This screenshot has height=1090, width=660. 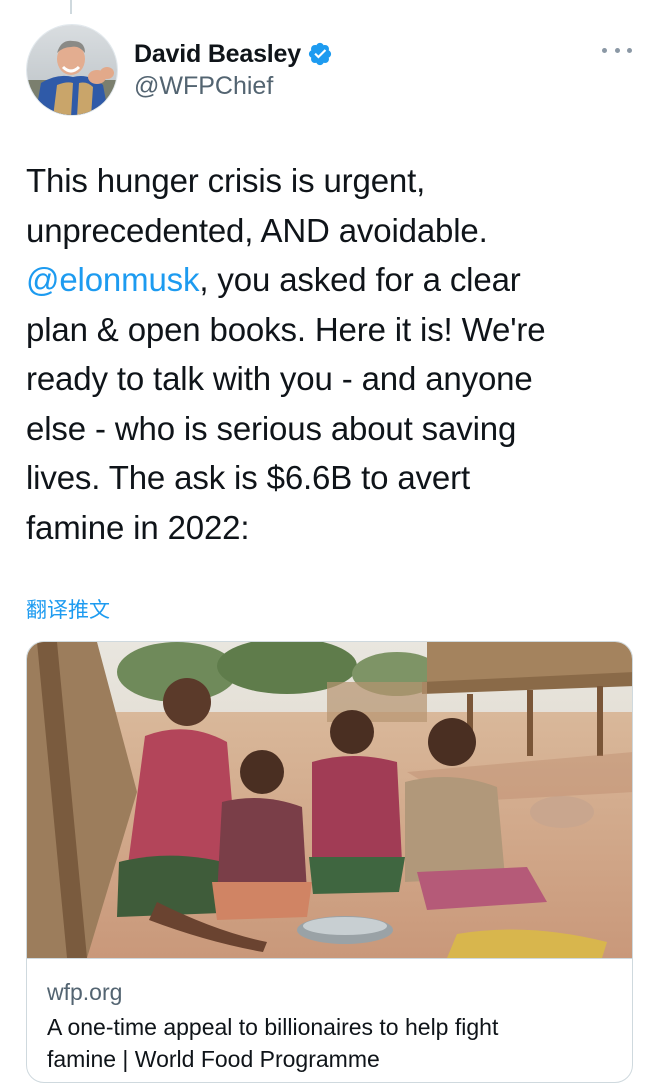 What do you see at coordinates (286, 329) in the screenshot?
I see `tweet-text-line: plan & open books. Here it is! We're` at bounding box center [286, 329].